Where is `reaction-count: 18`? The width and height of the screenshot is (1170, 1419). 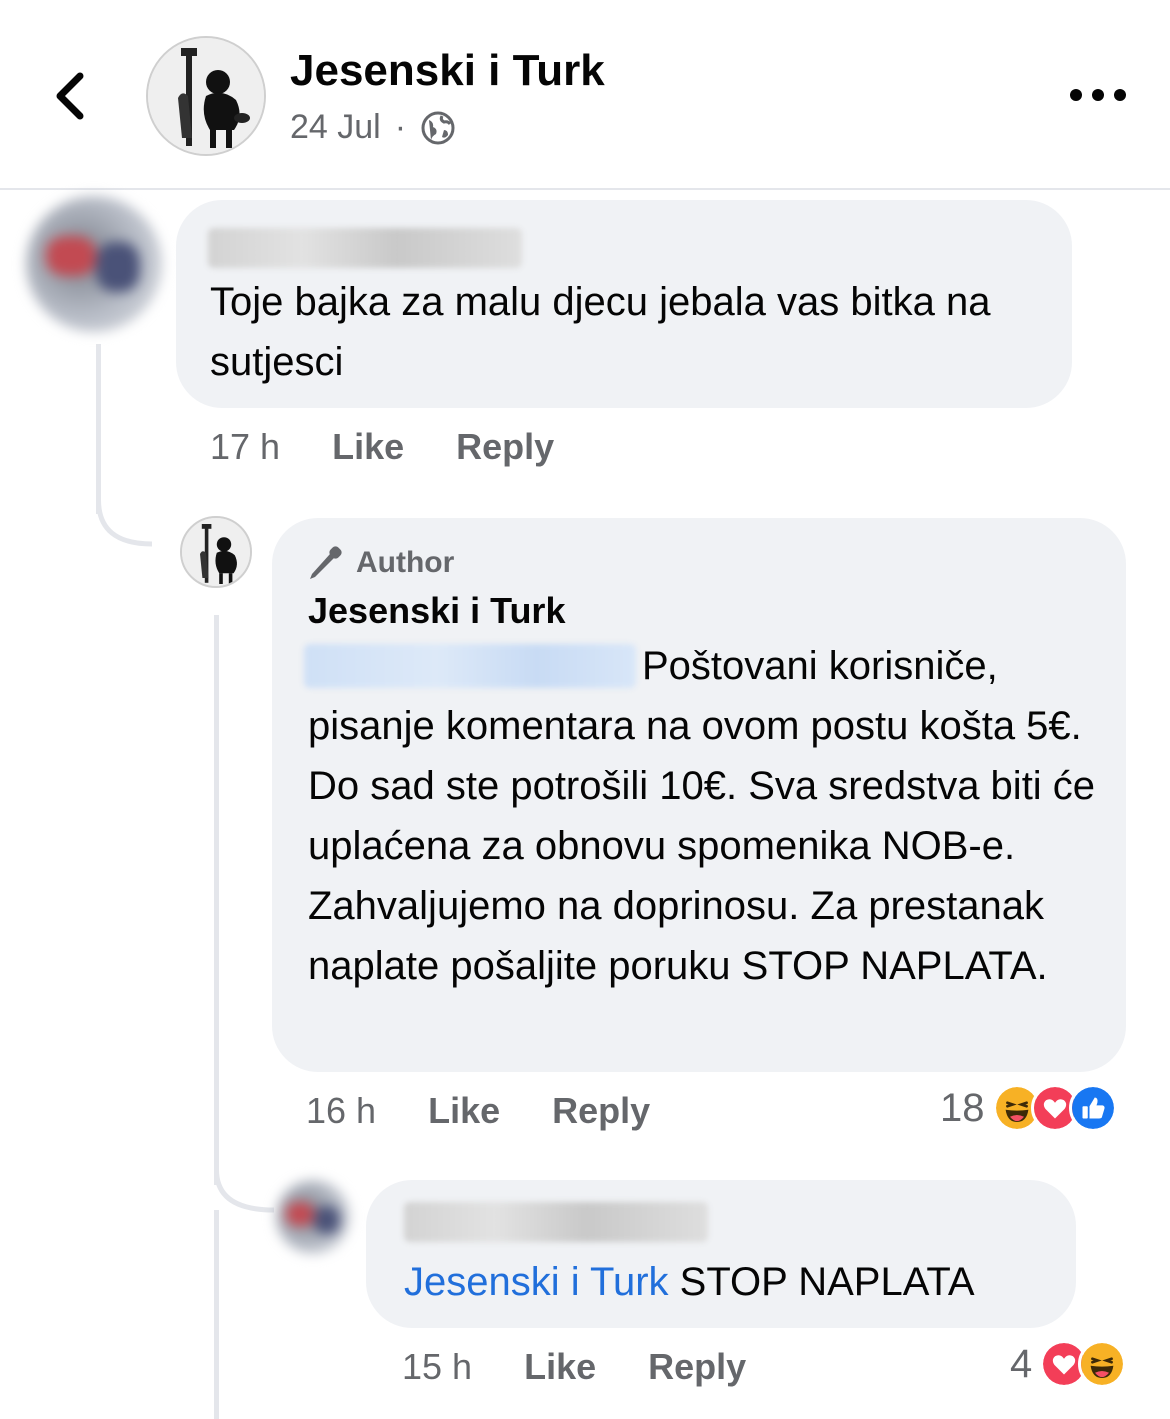
reaction-count: 18 is located at coordinates (962, 1107).